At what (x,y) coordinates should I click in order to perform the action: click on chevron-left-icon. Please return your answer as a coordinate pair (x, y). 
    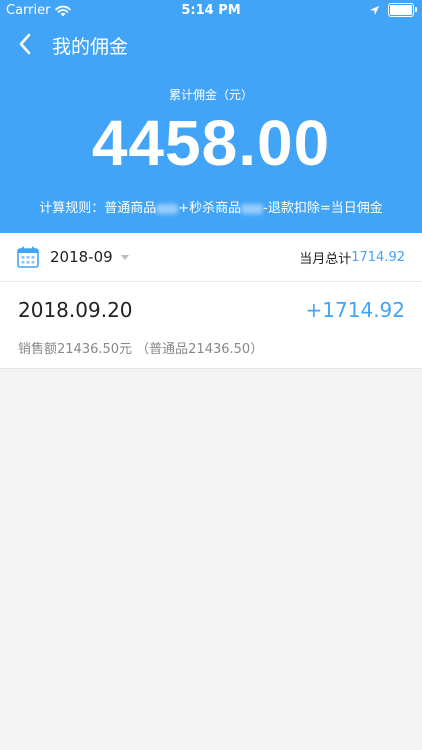
    Looking at the image, I should click on (25, 44).